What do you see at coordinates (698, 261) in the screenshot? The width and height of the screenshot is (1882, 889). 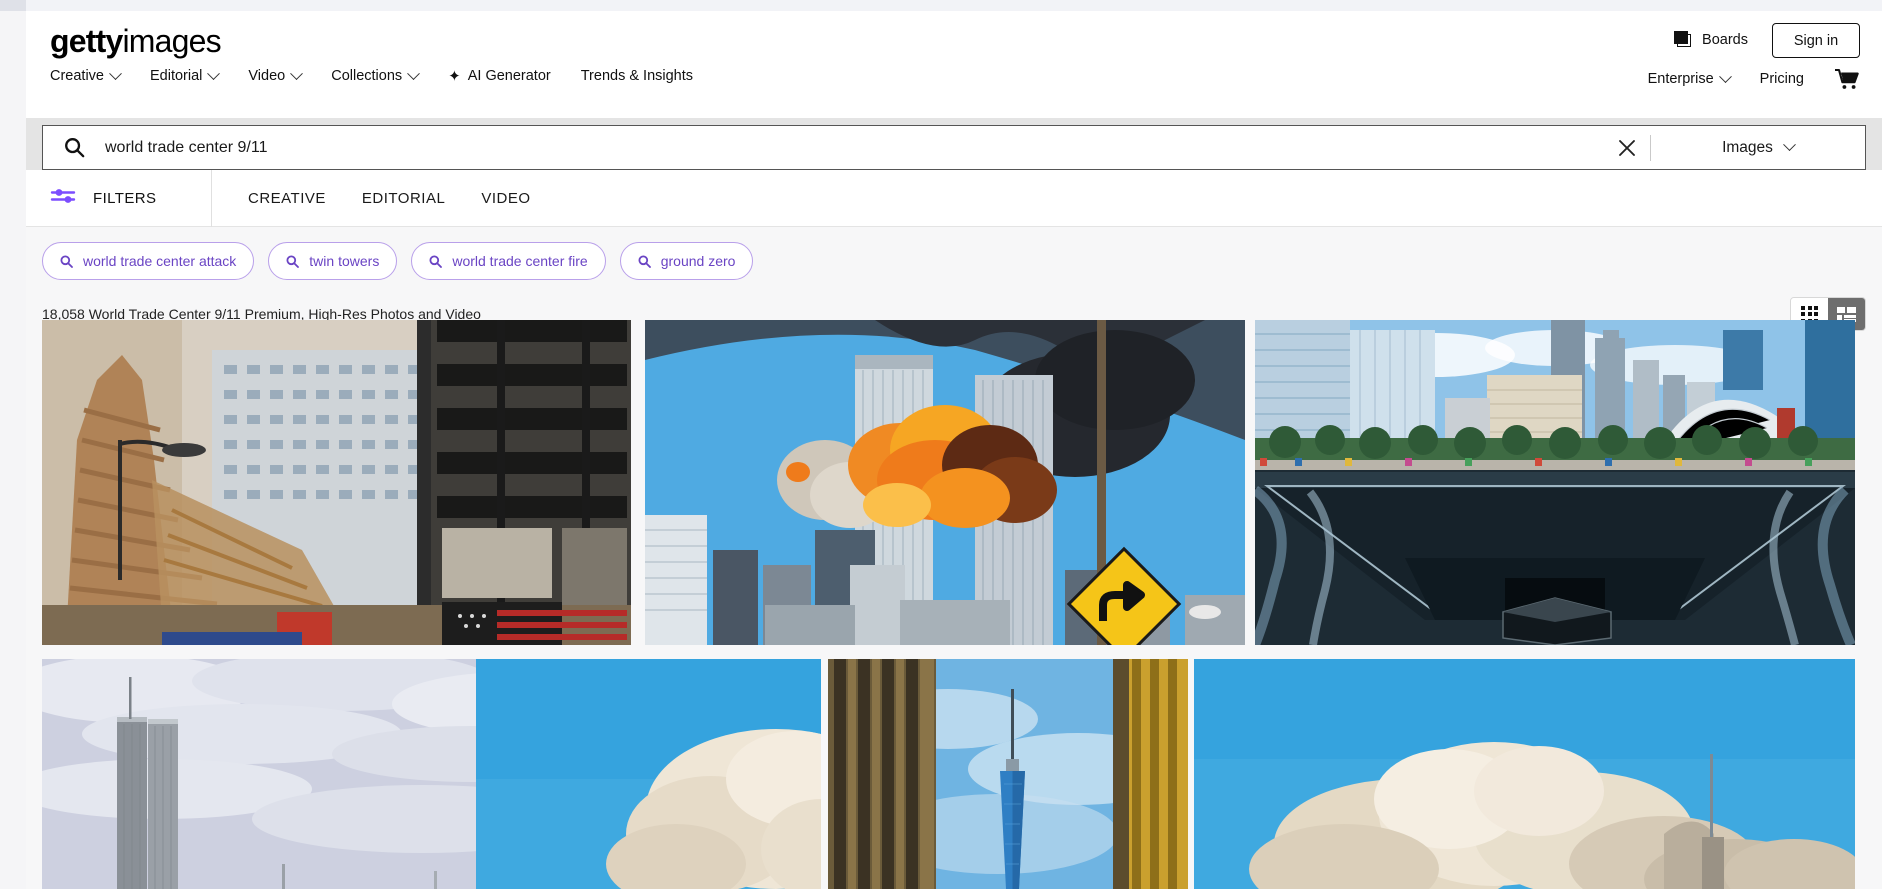 I see `chip-label: ground zero` at bounding box center [698, 261].